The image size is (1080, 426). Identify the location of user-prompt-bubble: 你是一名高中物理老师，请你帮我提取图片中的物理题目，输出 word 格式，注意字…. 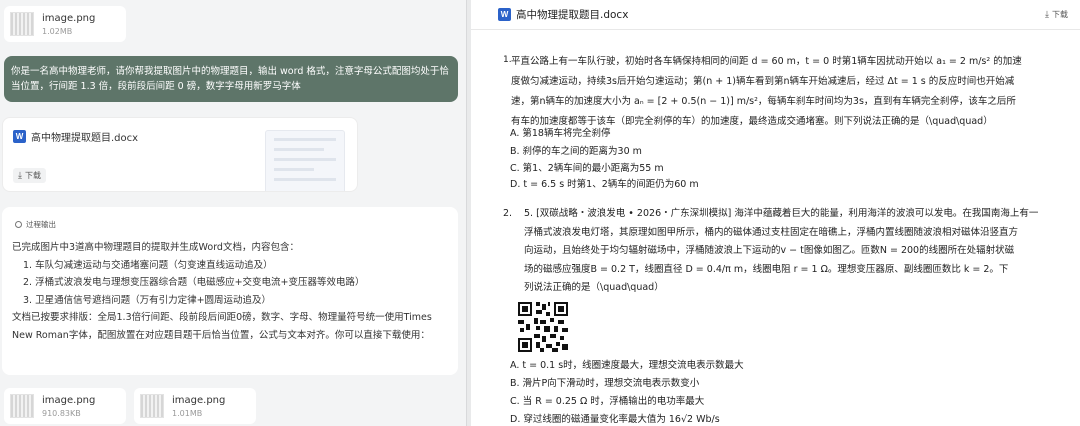
(231, 79).